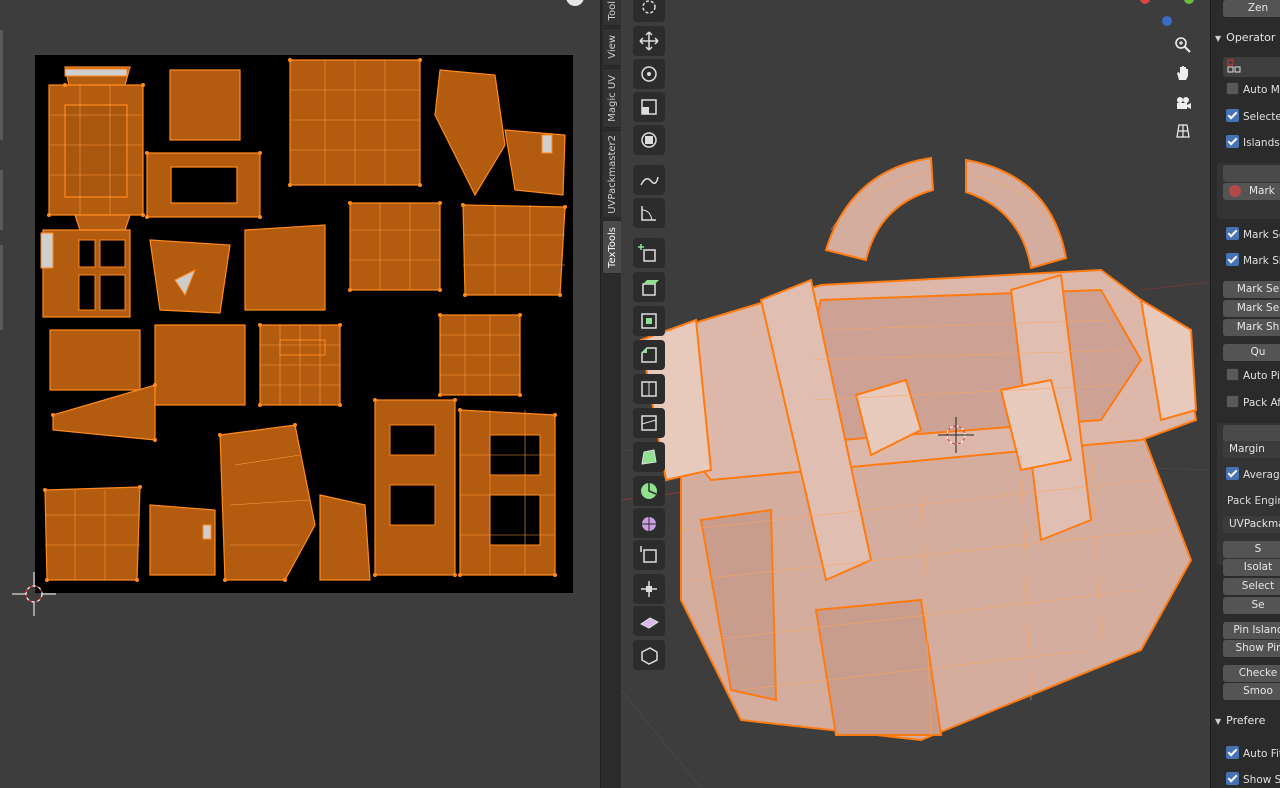 Image resolution: width=1280 pixels, height=788 pixels. Describe the element at coordinates (1251, 191) in the screenshot. I see `mark-button: Mark` at that location.